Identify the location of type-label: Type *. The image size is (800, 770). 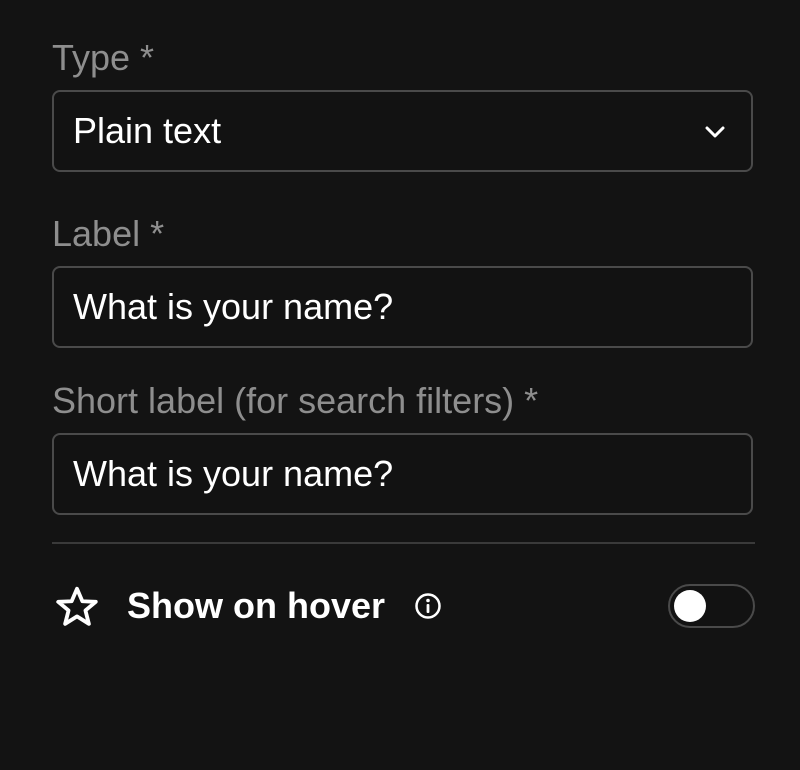
(103, 57).